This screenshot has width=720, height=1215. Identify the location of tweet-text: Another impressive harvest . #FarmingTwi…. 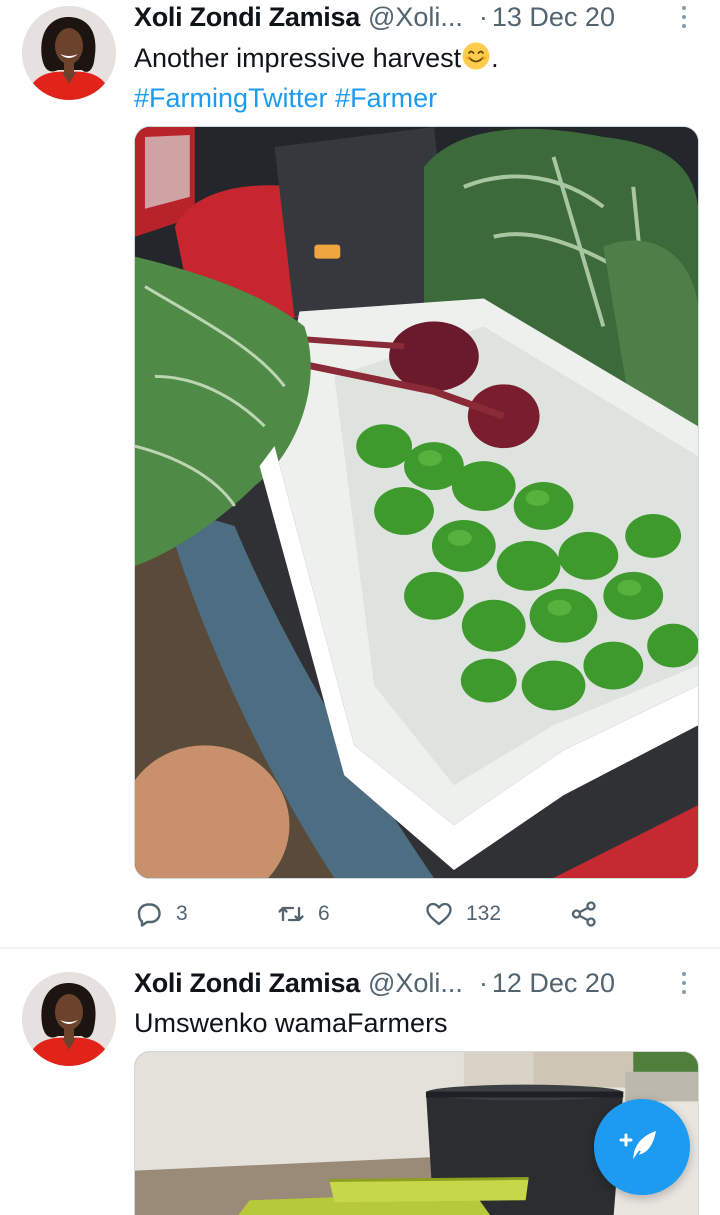
(417, 78).